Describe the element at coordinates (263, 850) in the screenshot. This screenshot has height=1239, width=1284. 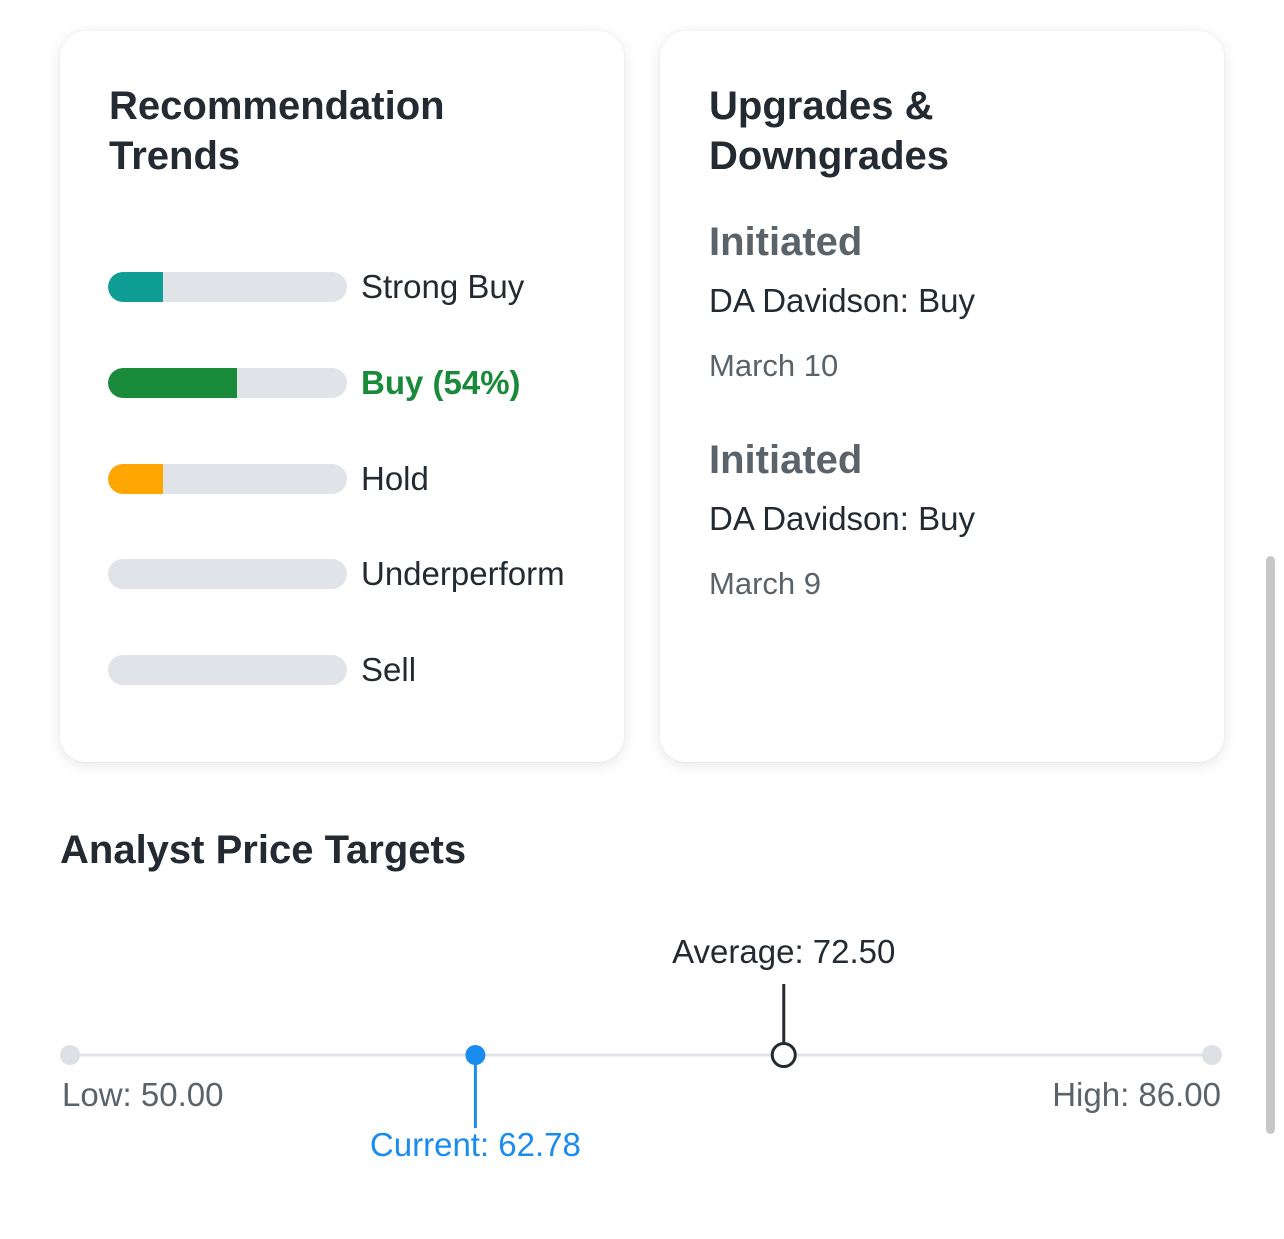
I see `analyst-price-targets-title: Analyst Price Targets` at that location.